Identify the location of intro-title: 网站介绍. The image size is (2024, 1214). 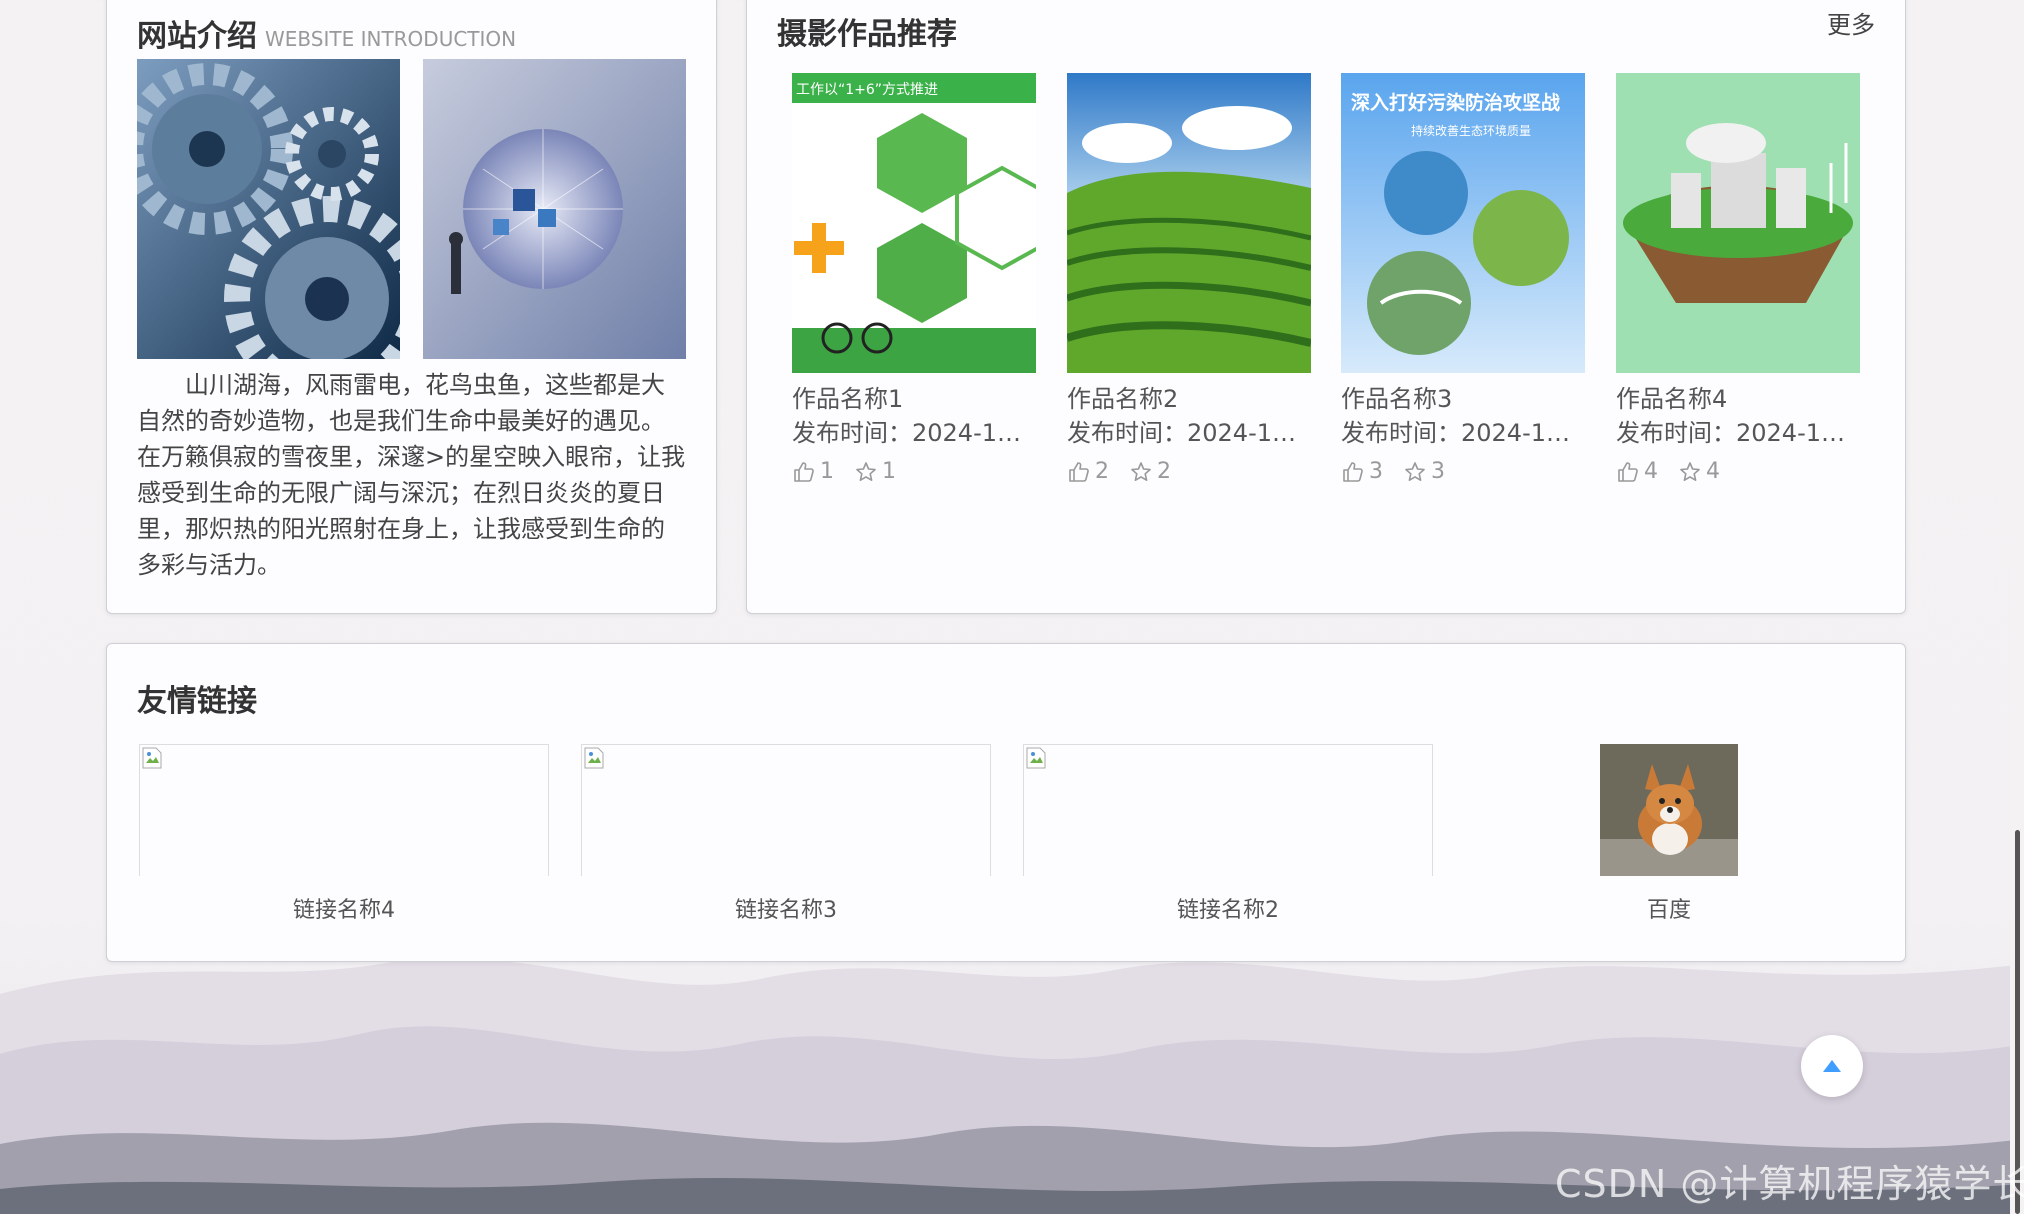
(197, 36).